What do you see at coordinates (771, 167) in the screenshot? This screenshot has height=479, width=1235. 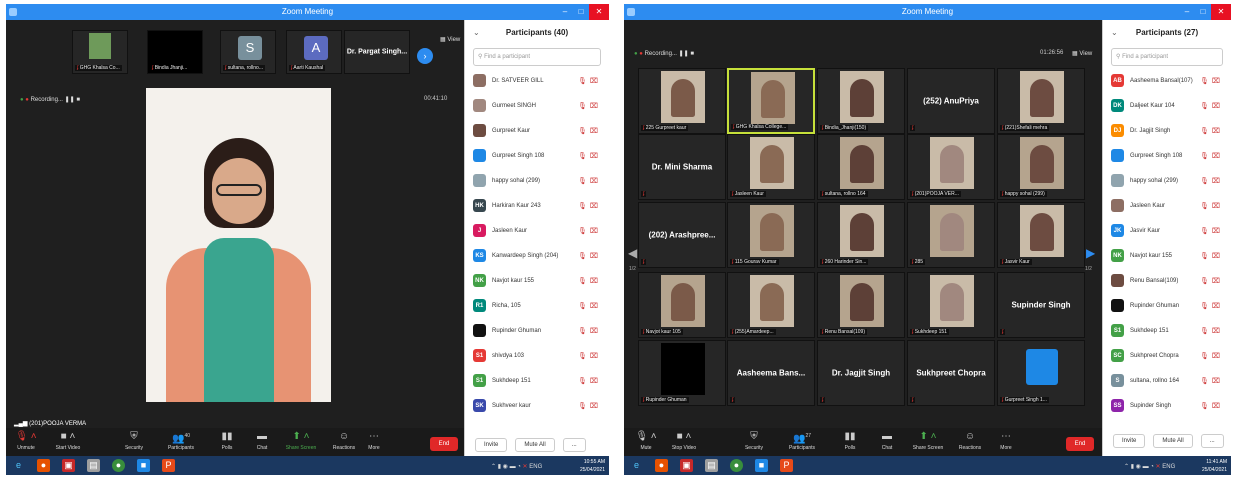 I see `gallery-tile: ʄ Jasleen Kaur` at bounding box center [771, 167].